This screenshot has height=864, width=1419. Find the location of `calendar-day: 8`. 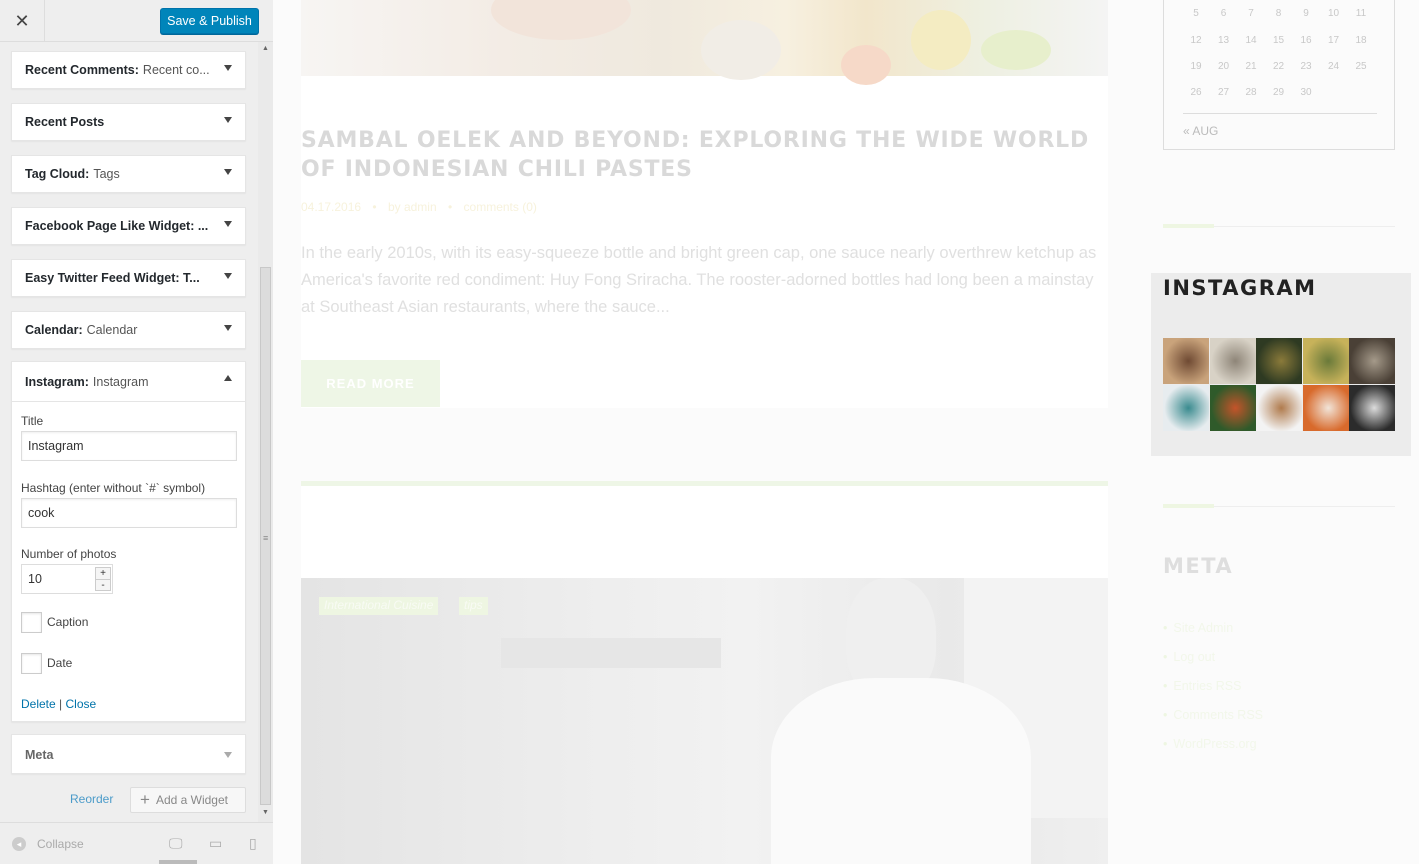

calendar-day: 8 is located at coordinates (1278, 13).